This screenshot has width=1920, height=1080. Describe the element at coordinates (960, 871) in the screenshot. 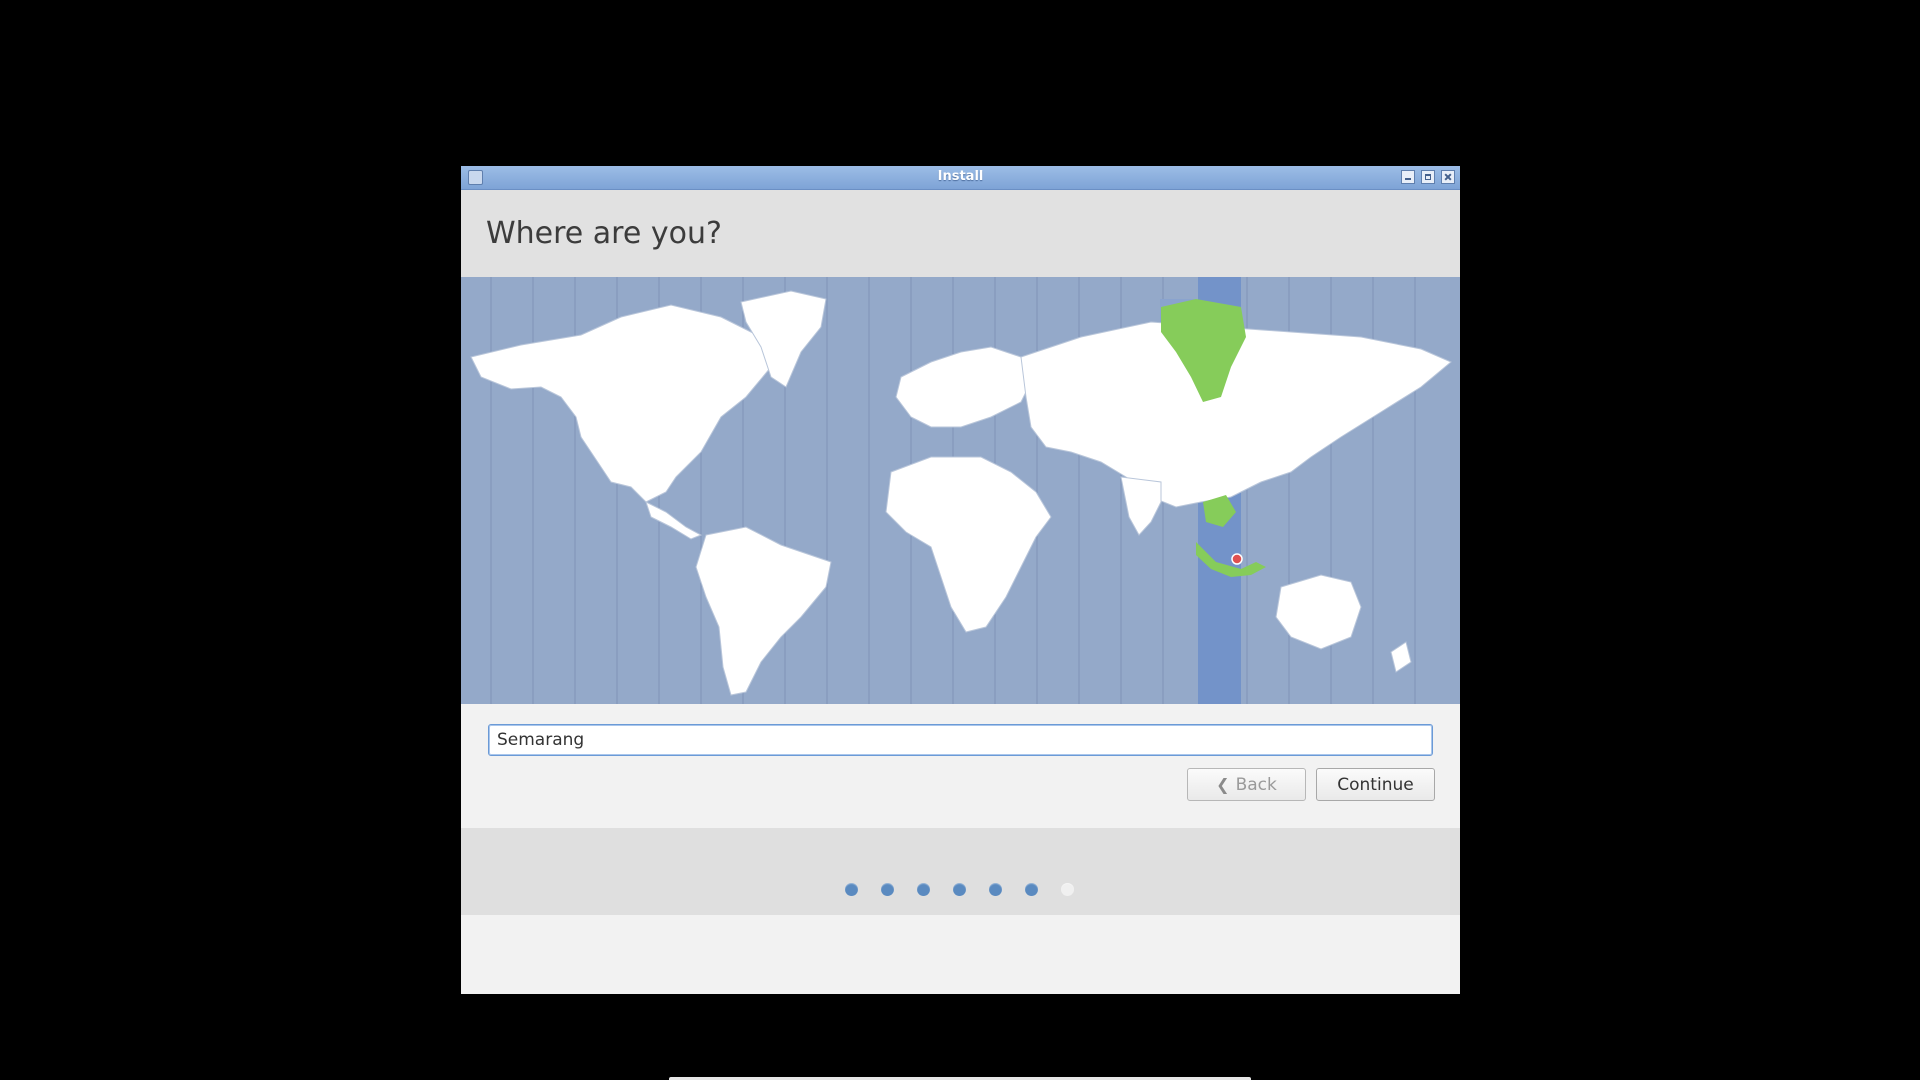

I see `progress-footer` at that location.